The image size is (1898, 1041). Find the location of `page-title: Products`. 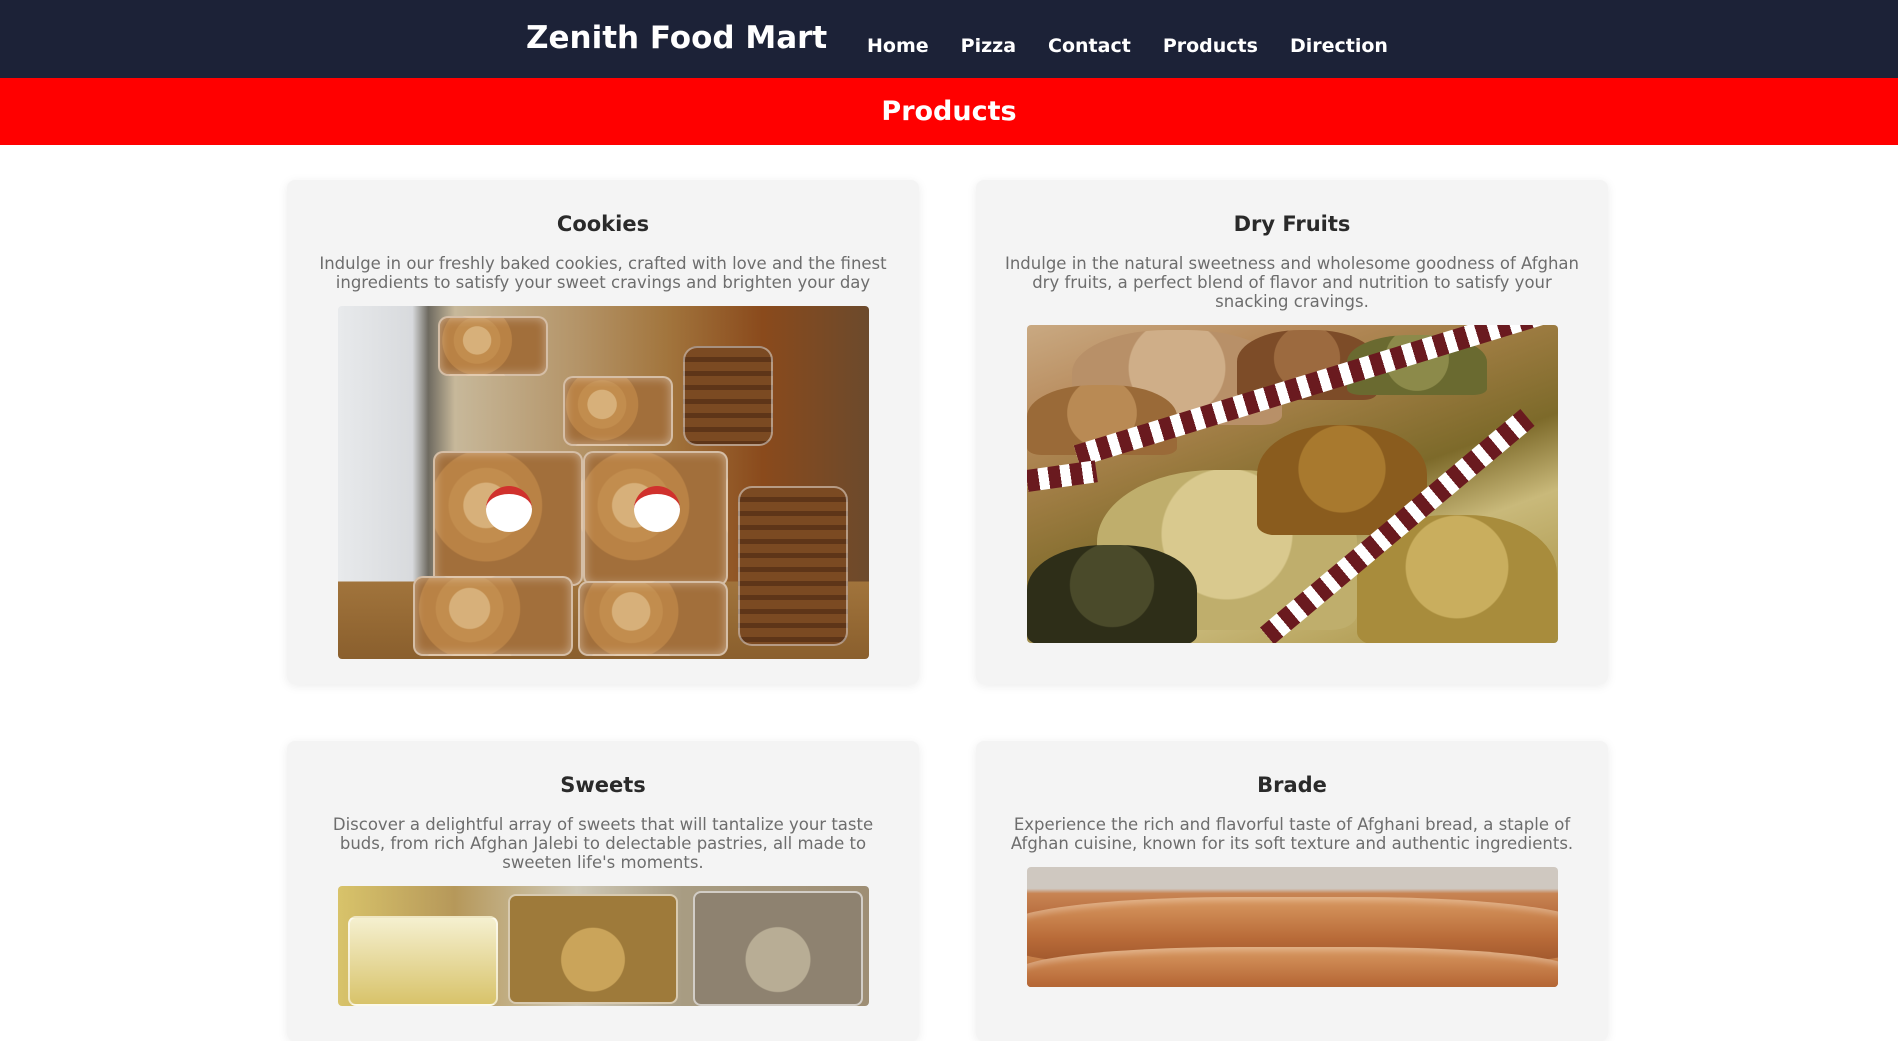

page-title: Products is located at coordinates (949, 111).